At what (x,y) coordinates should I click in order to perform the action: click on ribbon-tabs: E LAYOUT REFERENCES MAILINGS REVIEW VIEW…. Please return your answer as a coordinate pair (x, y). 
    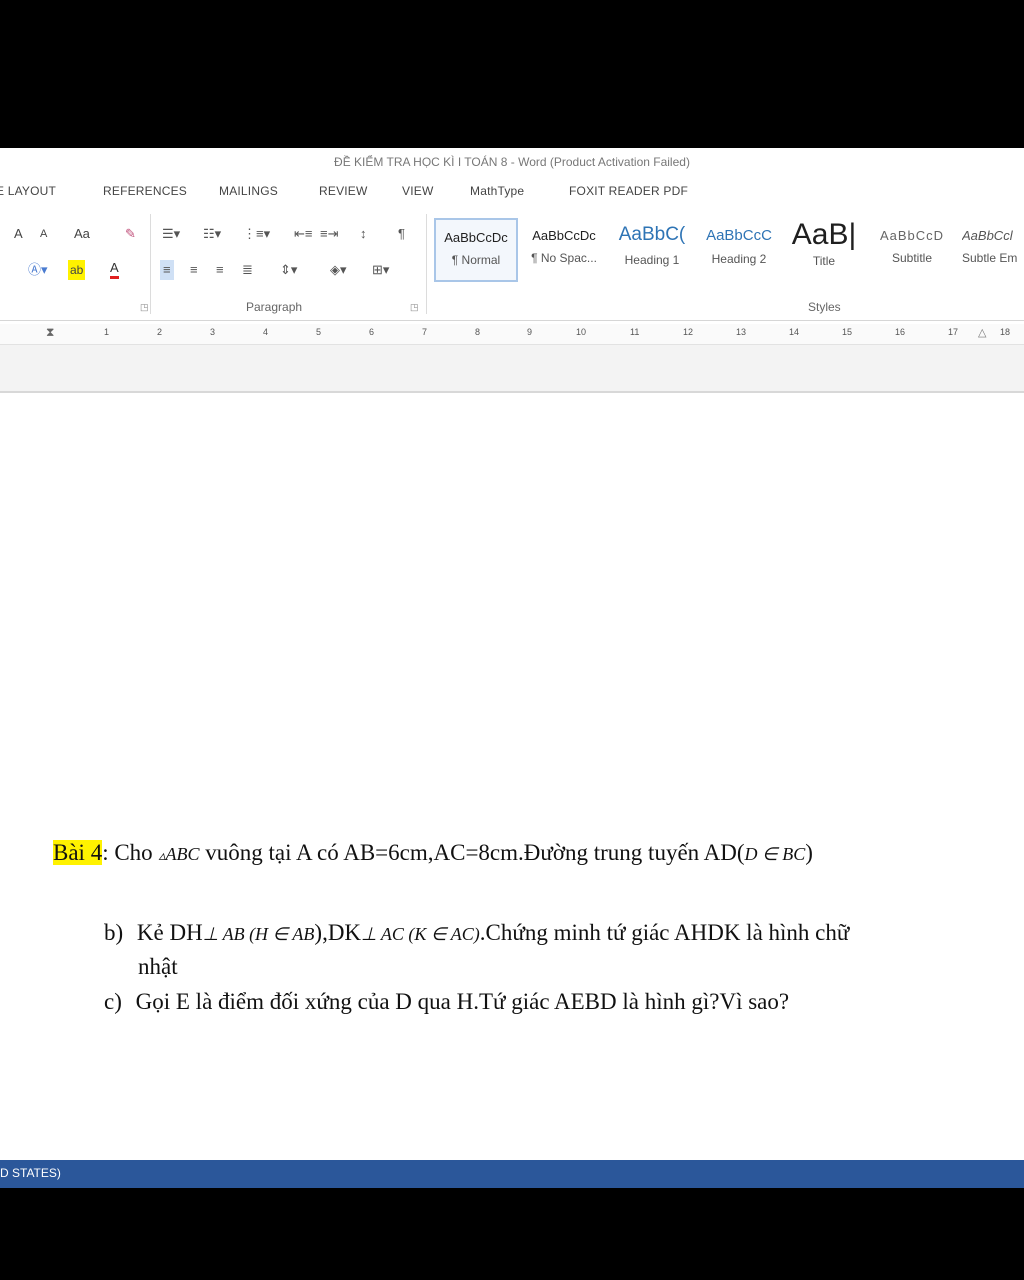
    Looking at the image, I should click on (512, 191).